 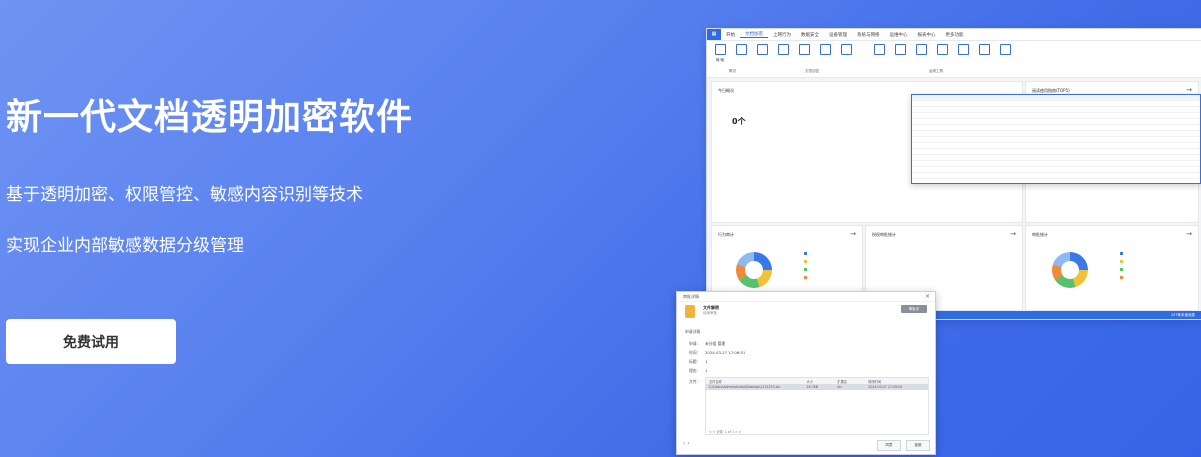 What do you see at coordinates (1112, 268) in the screenshot?
I see `review-stats-panel: 审批统计 →` at bounding box center [1112, 268].